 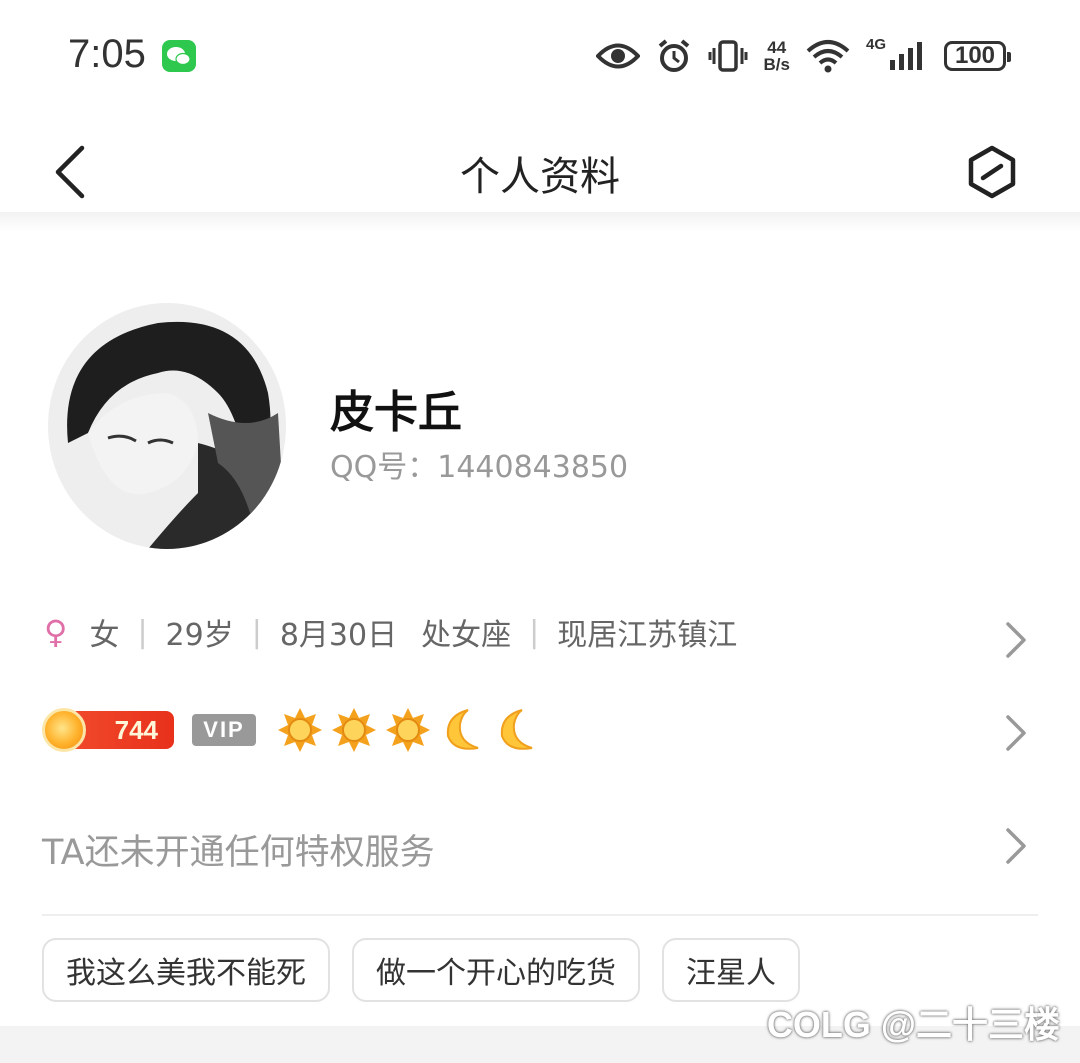 I want to click on battery-icon: 100, so click(x=977, y=56).